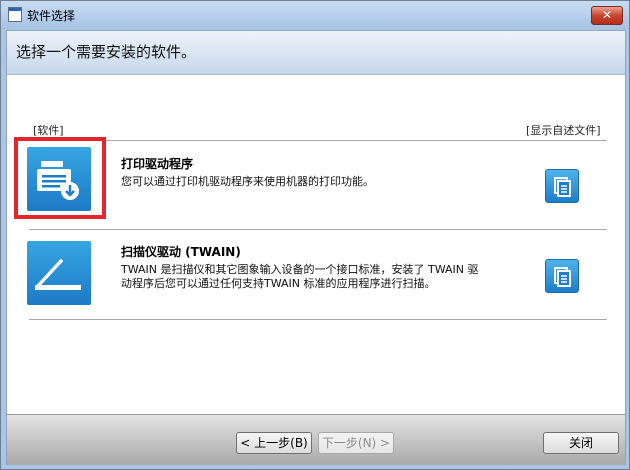 This screenshot has width=630, height=470. Describe the element at coordinates (581, 443) in the screenshot. I see `close-button: 关闭` at that location.